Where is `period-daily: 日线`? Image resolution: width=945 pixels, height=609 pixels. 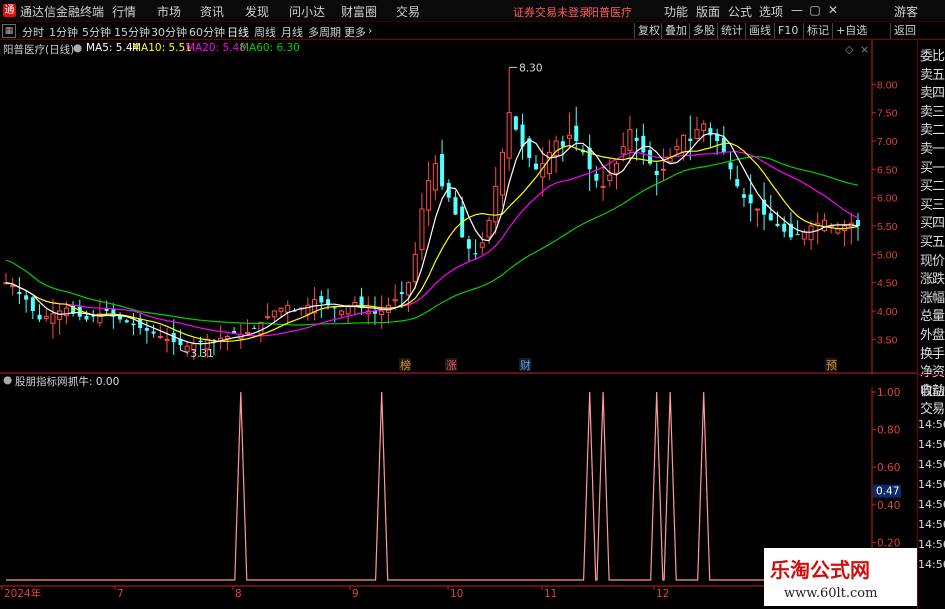
period-daily: 日线 is located at coordinates (238, 32).